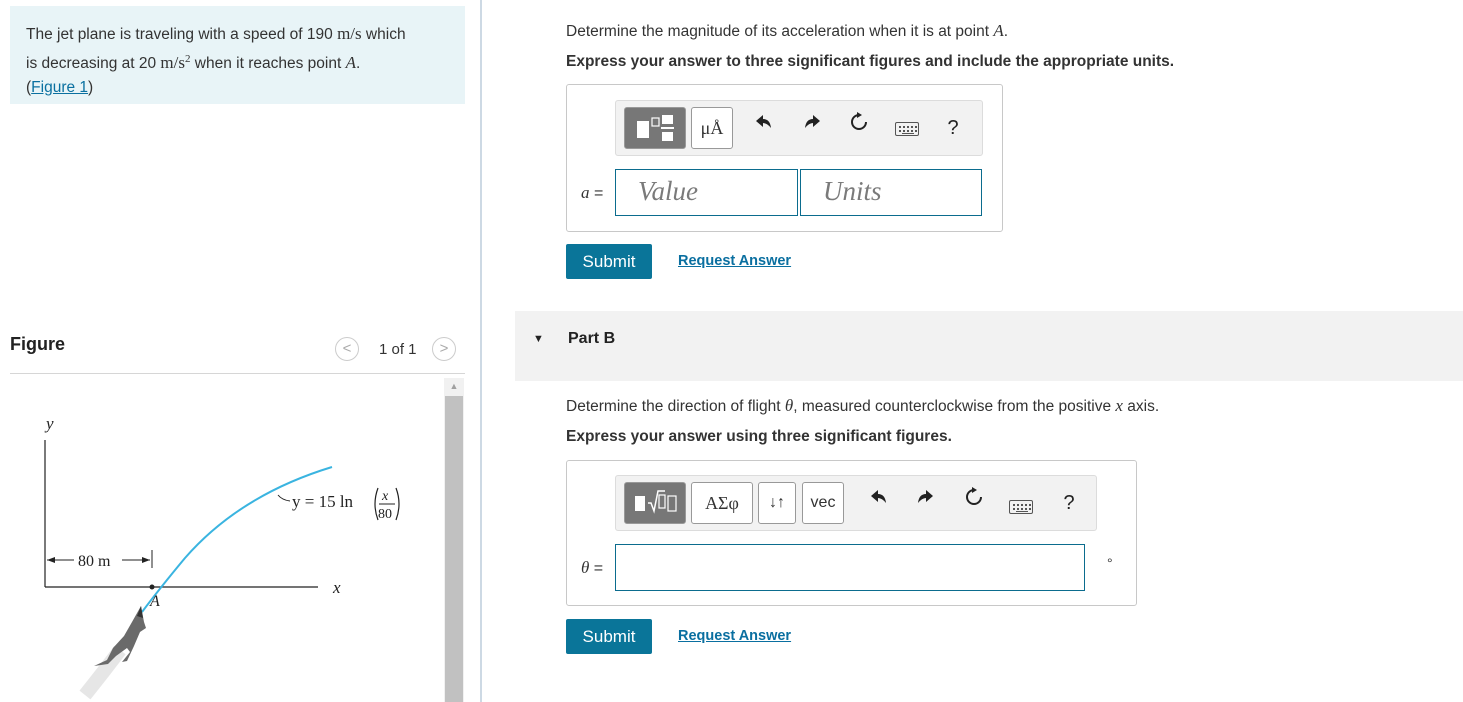 The image size is (1463, 702). What do you see at coordinates (784, 158) in the screenshot?
I see `part-a-answer-panel: μÅ ? a = Value Units` at bounding box center [784, 158].